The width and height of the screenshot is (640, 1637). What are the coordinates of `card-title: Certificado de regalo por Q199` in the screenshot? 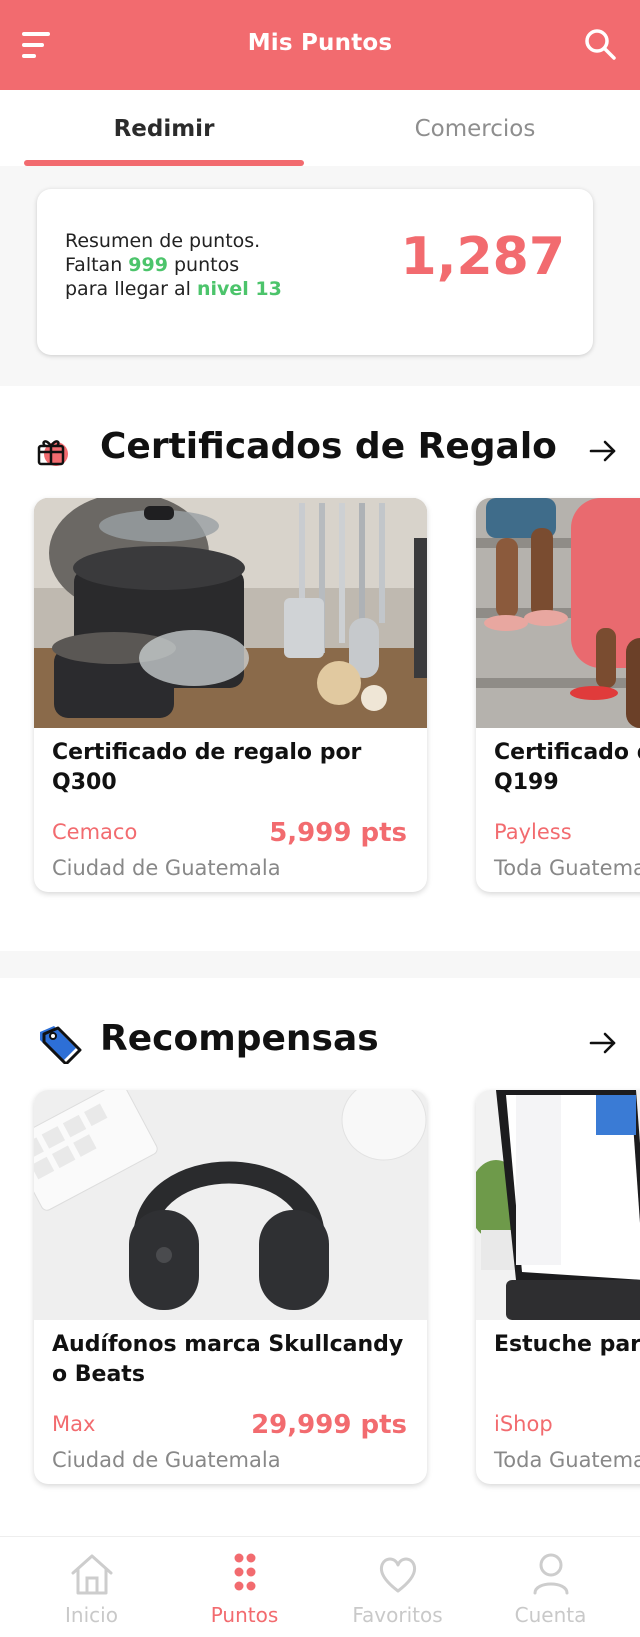 It's located at (567, 767).